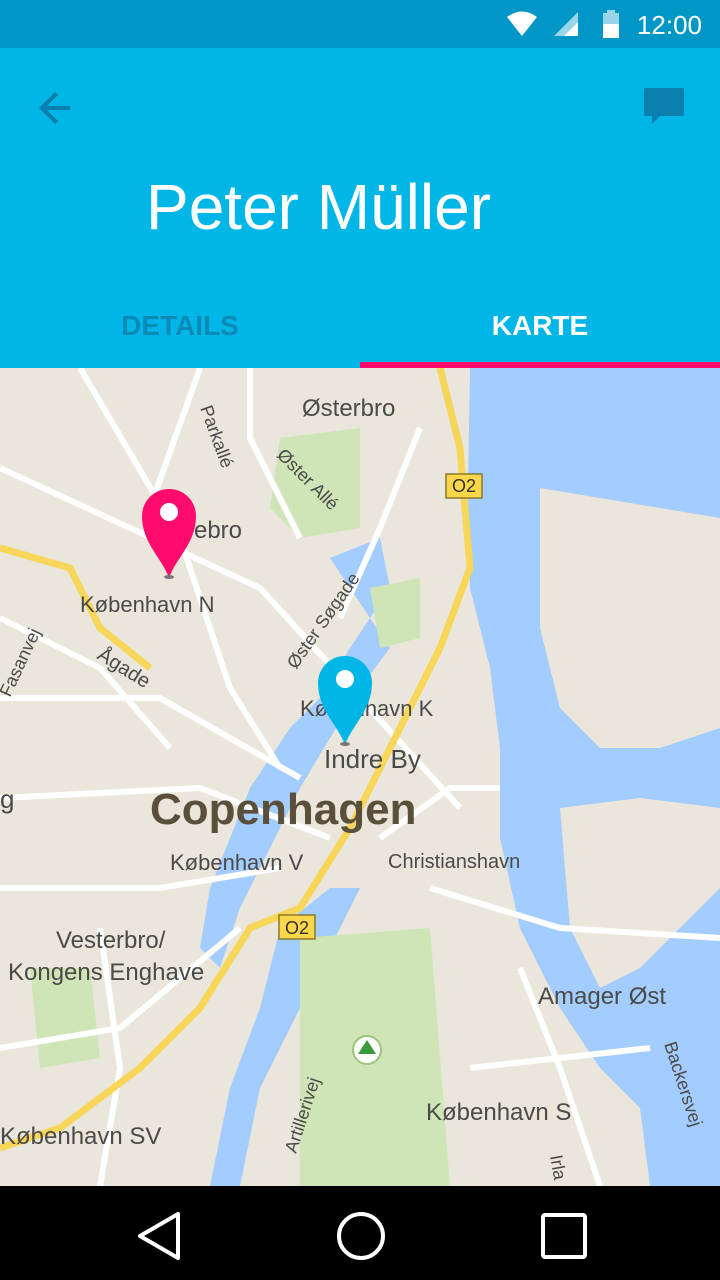 This screenshot has width=720, height=1280. I want to click on chat-bubble-icon, so click(664, 108).